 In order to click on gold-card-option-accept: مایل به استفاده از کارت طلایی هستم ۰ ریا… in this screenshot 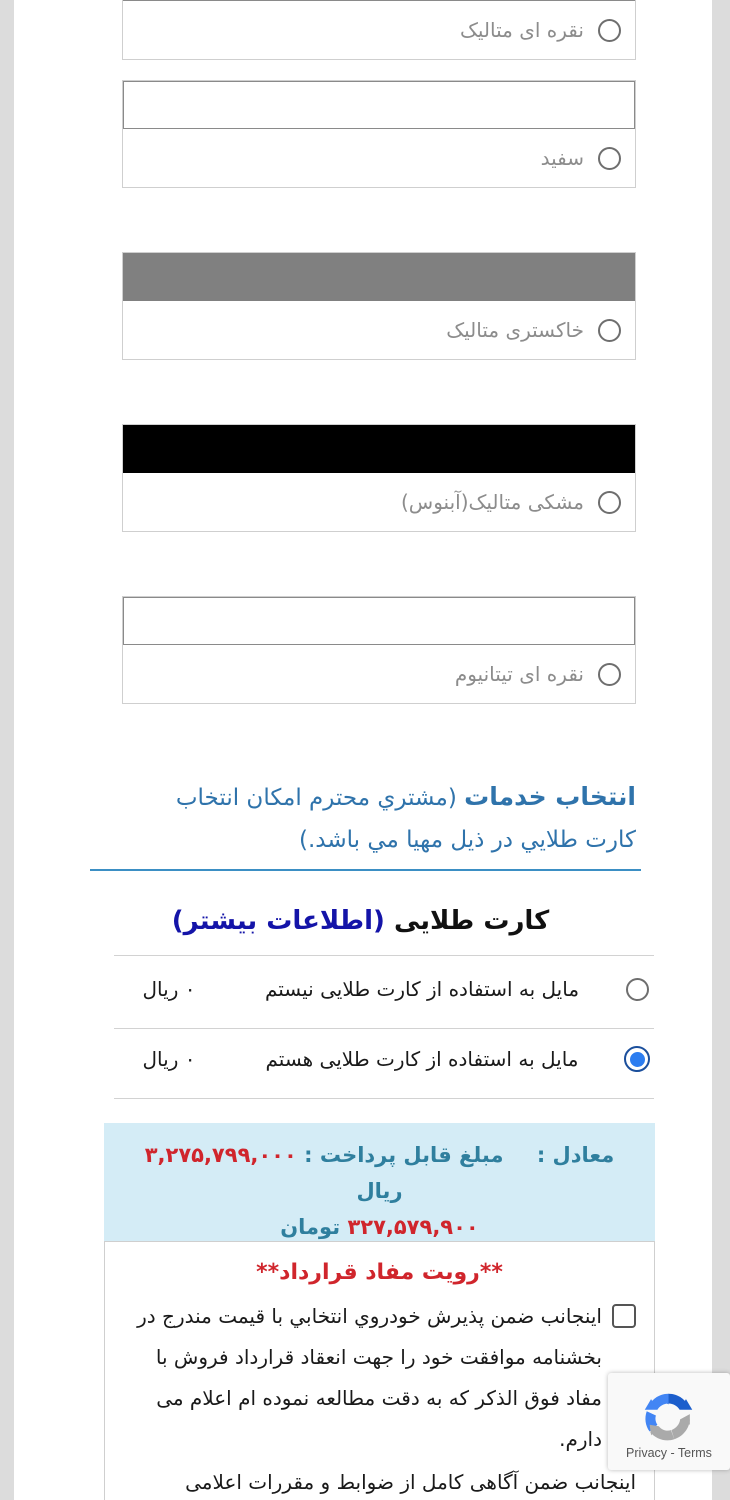, I will do `click(384, 1059)`.